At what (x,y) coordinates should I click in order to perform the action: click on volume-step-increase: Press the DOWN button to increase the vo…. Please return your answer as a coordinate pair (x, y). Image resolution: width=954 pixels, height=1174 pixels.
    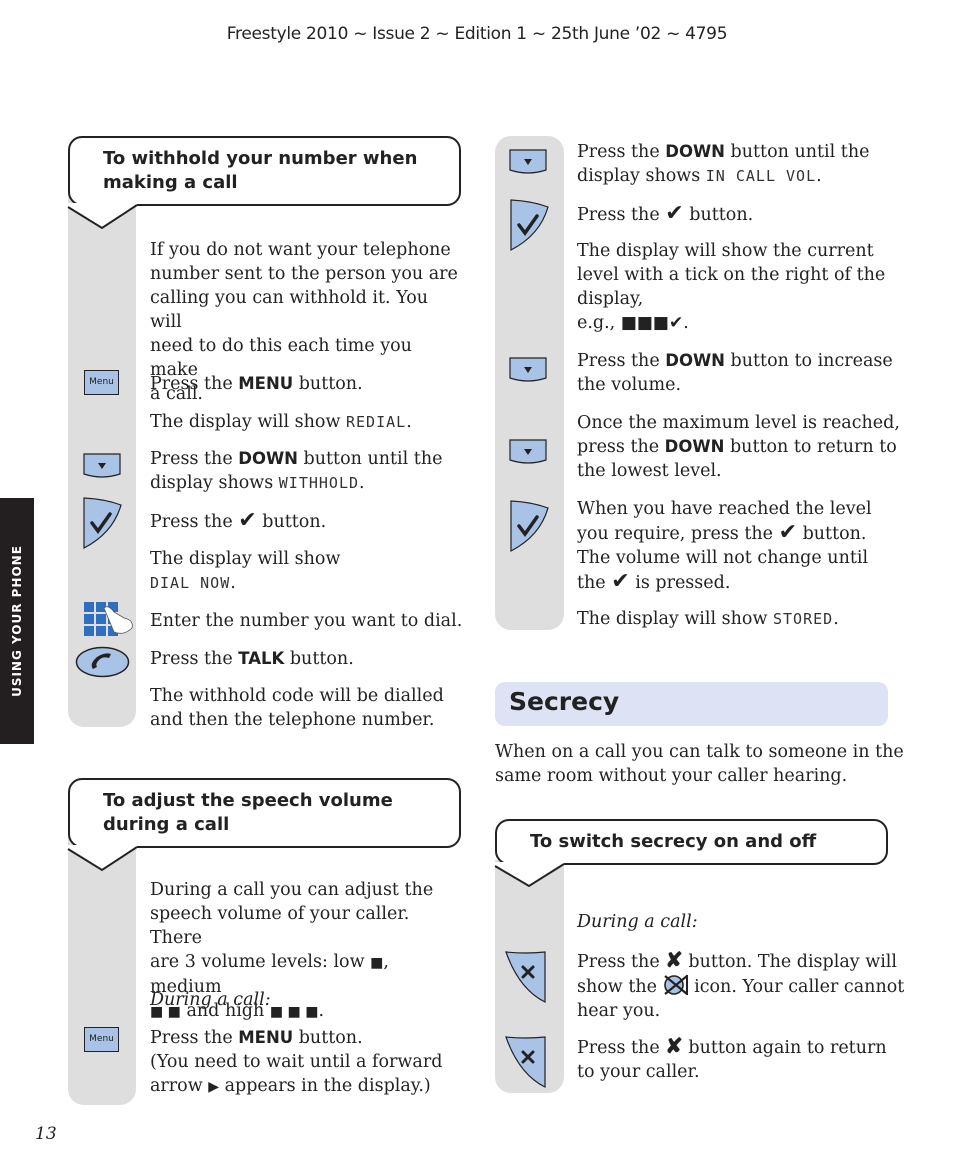
    Looking at the image, I should click on (735, 373).